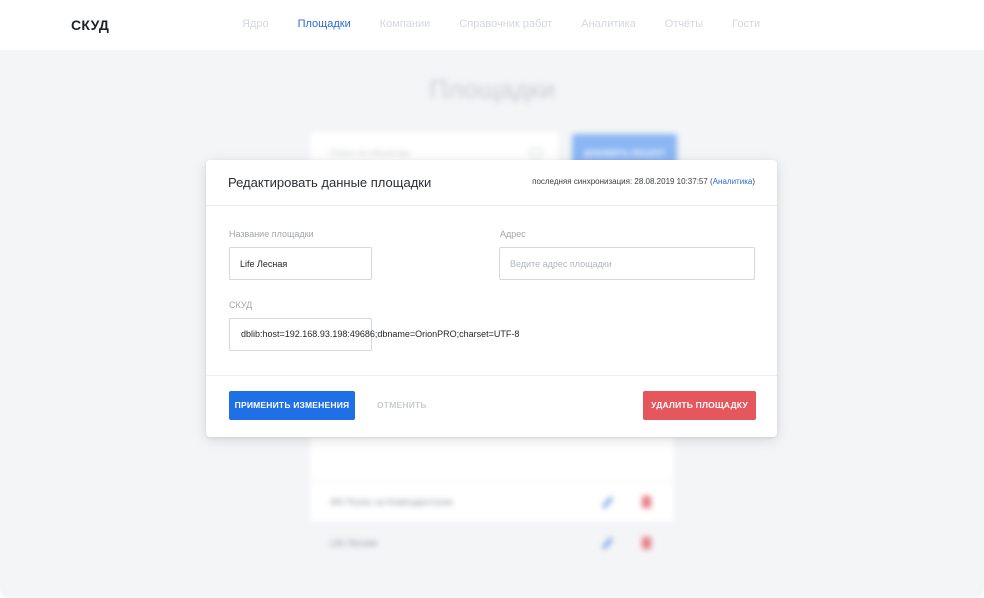 This screenshot has width=984, height=598. What do you see at coordinates (746, 24) in the screenshot?
I see `nav-item-guests: Гости` at bounding box center [746, 24].